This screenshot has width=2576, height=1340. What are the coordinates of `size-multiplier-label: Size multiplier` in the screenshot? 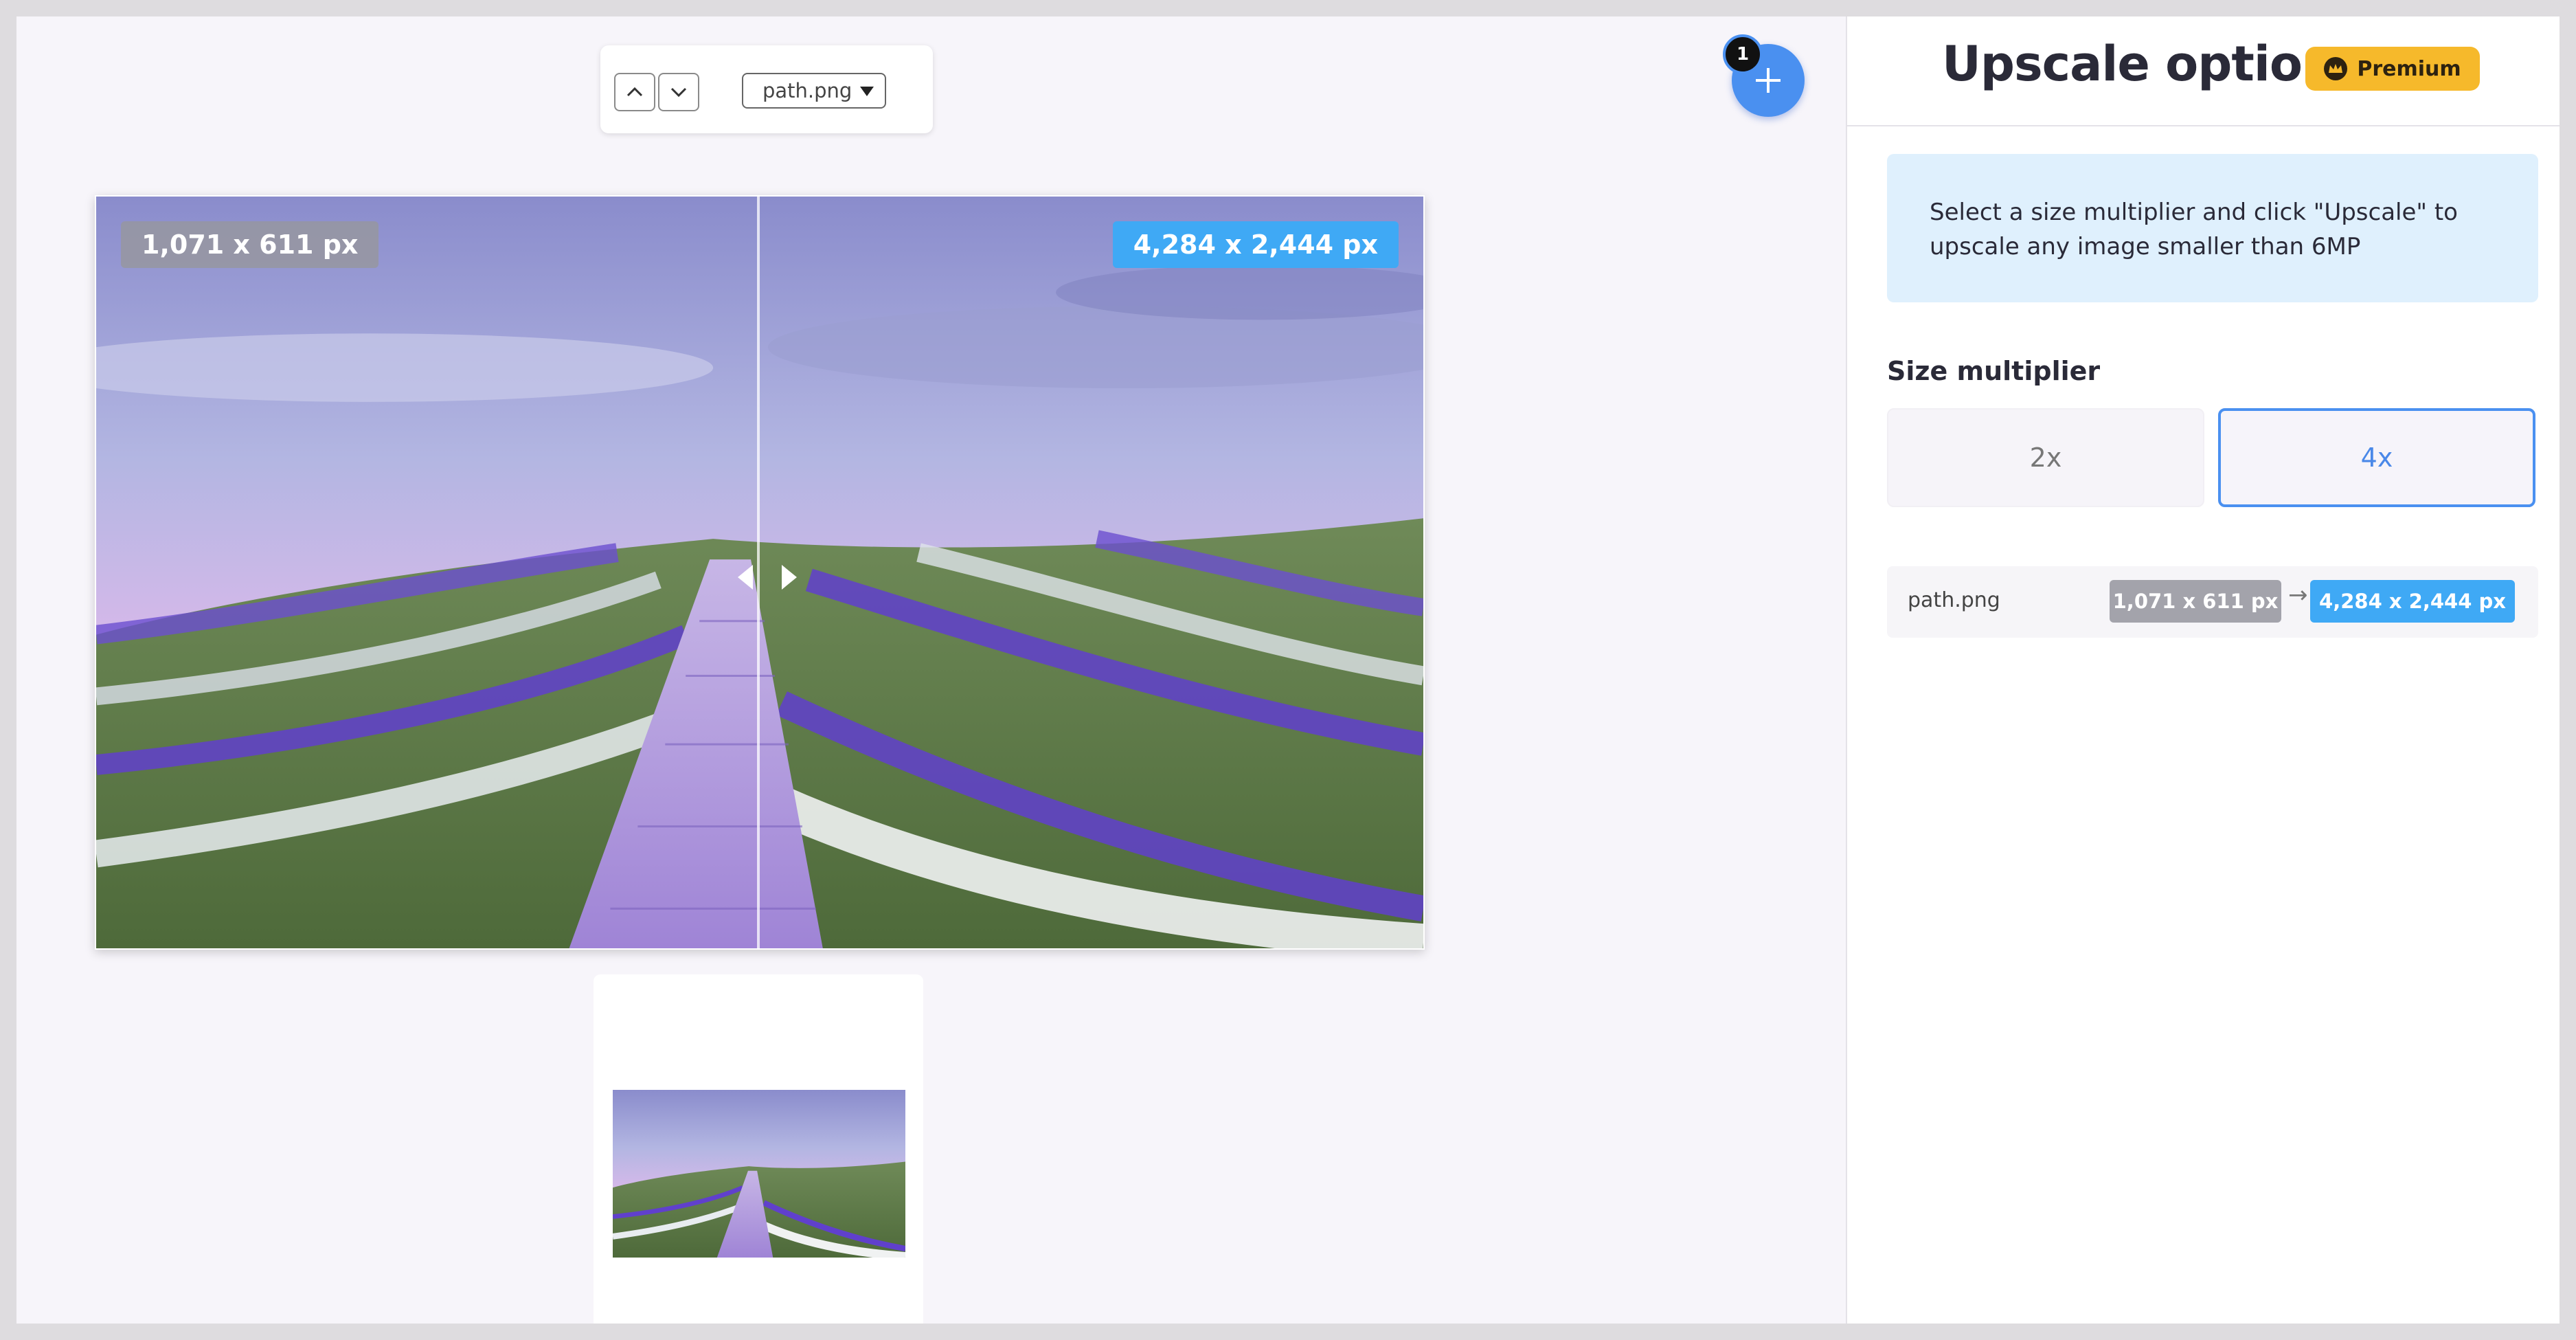 It's located at (1994, 371).